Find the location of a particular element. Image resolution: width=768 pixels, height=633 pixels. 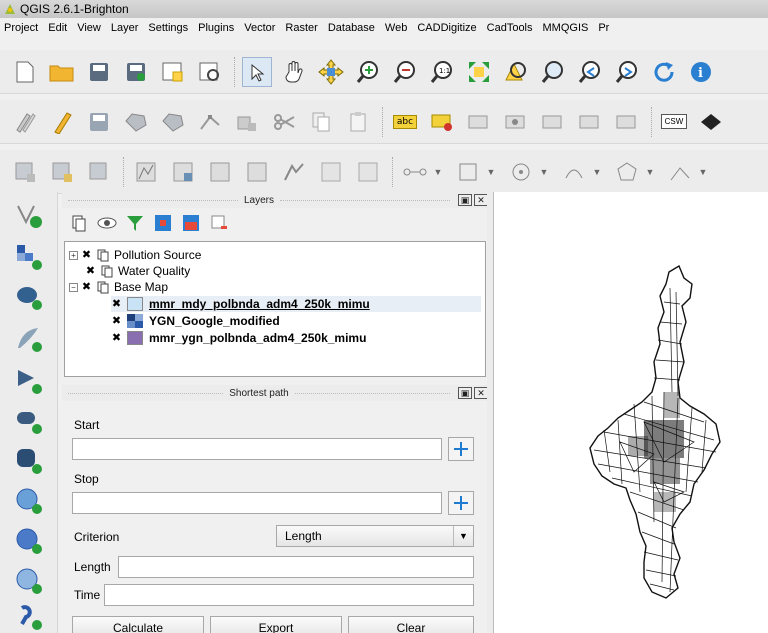

zoom-to-layer-button is located at coordinates (516, 72).